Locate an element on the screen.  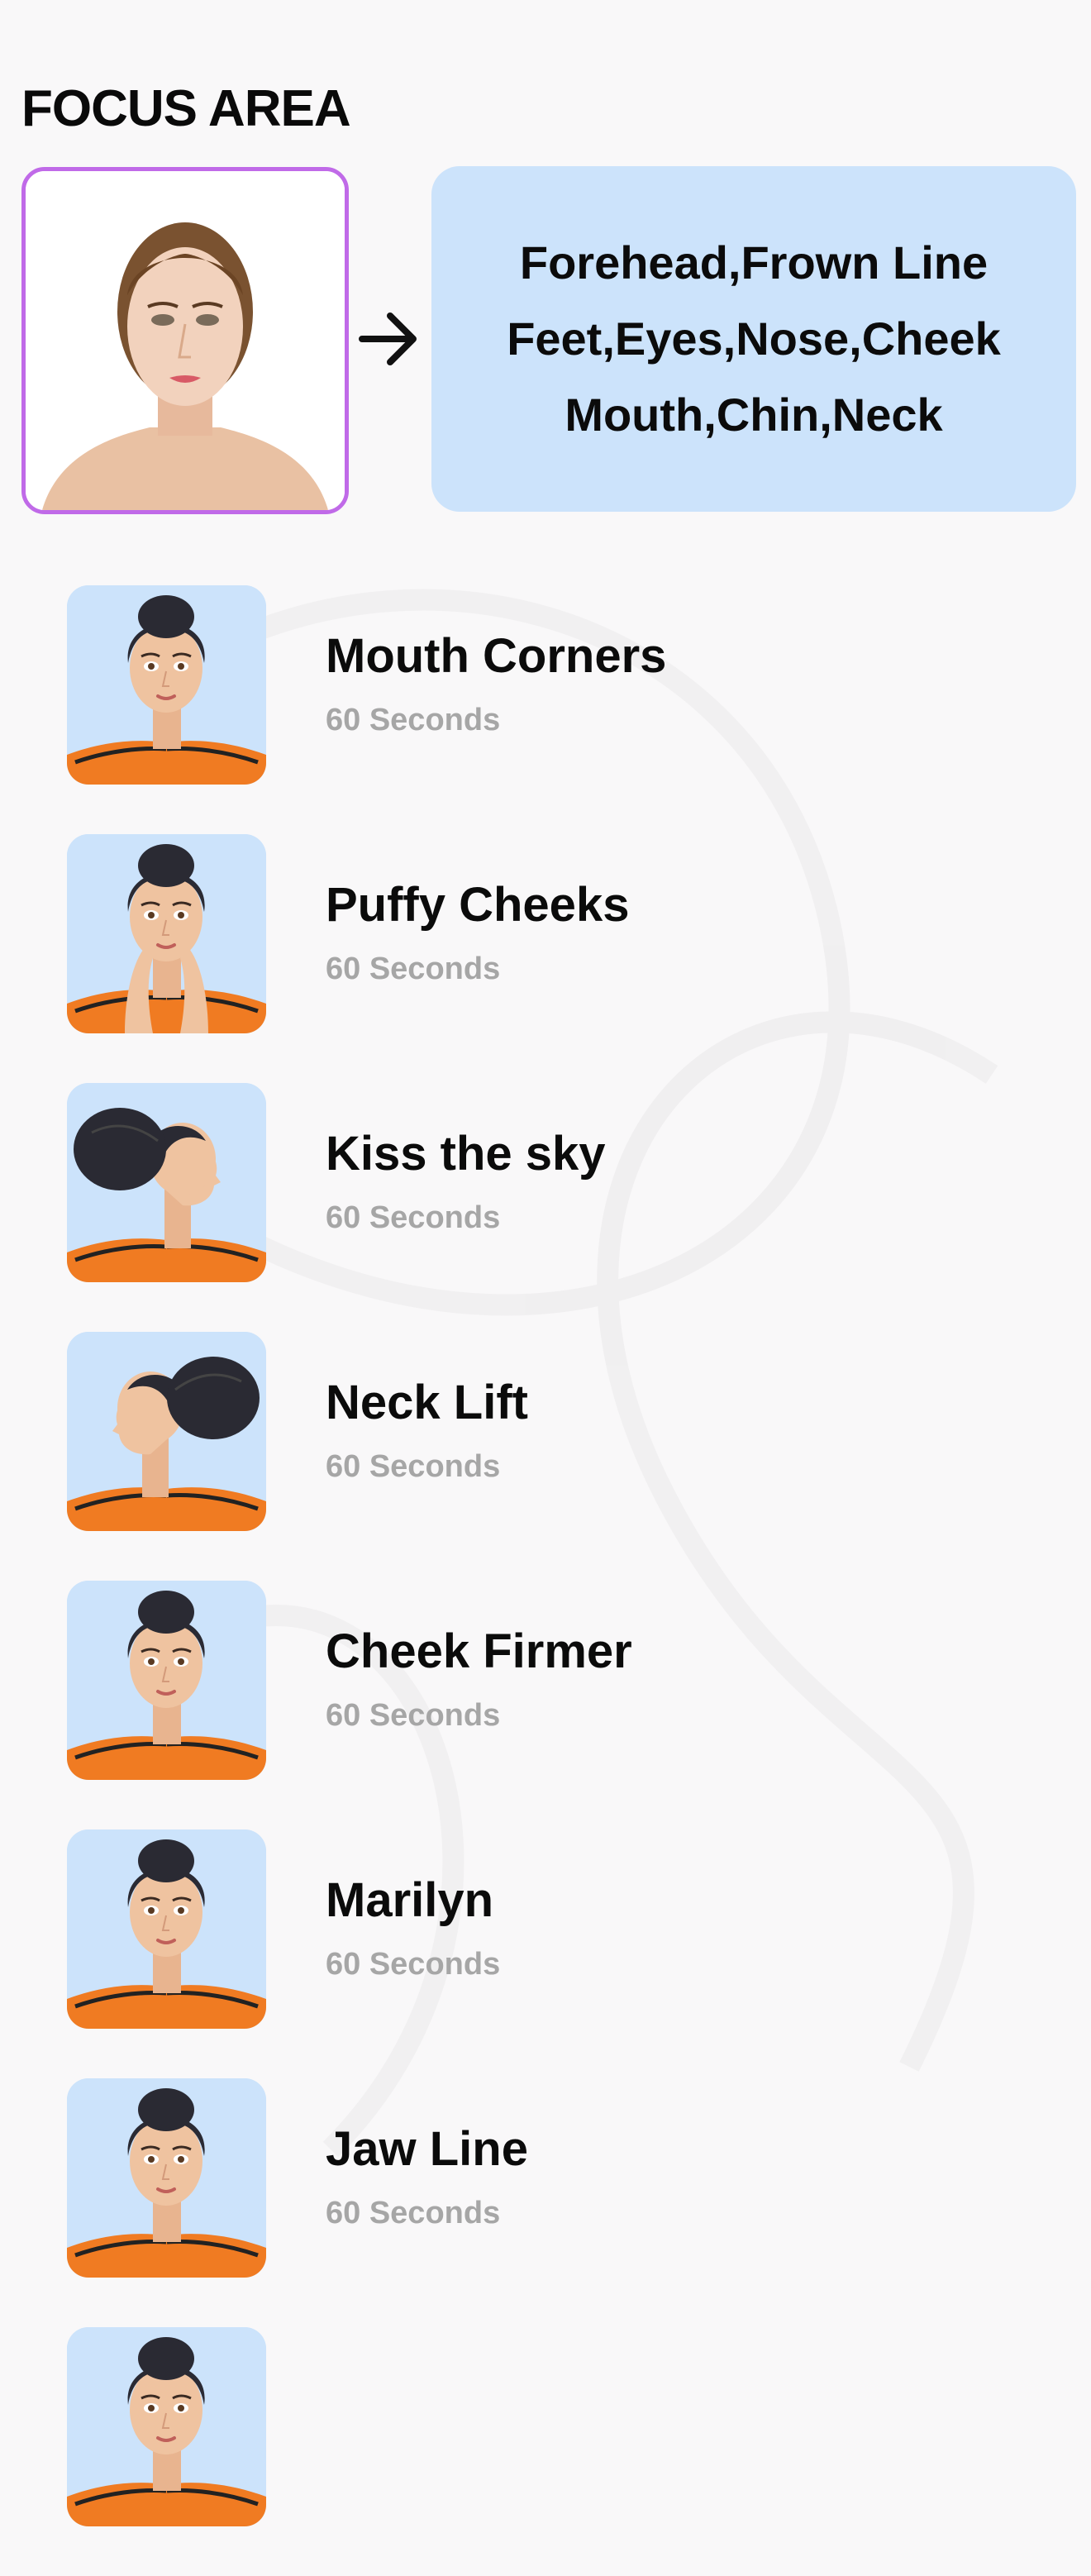
exercise-item: Mouth Corners 60 Seconds is located at coordinates (545, 709).